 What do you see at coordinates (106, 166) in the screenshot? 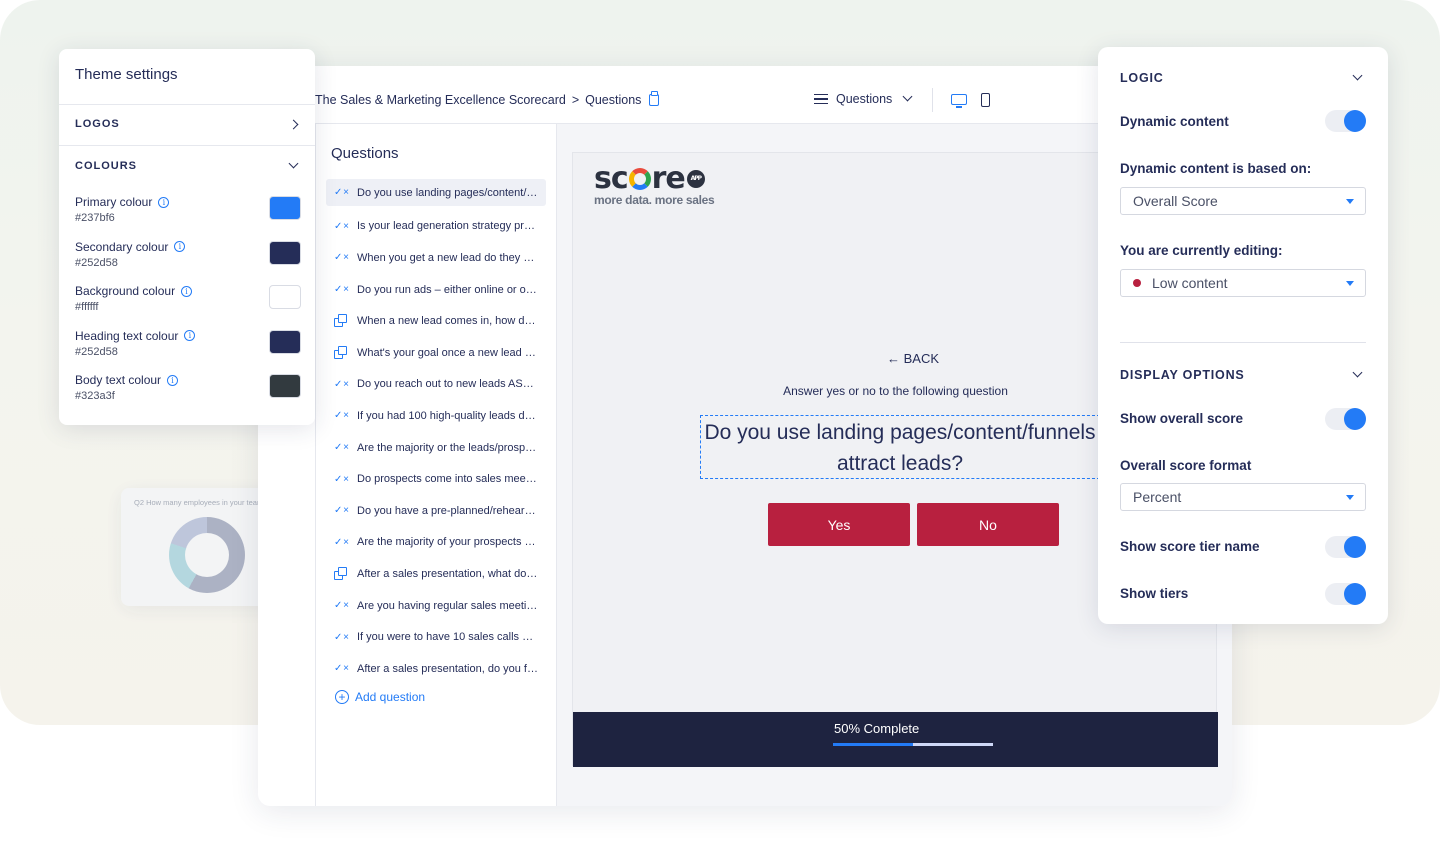
I see `colours-section-toggle: COLOURS` at bounding box center [106, 166].